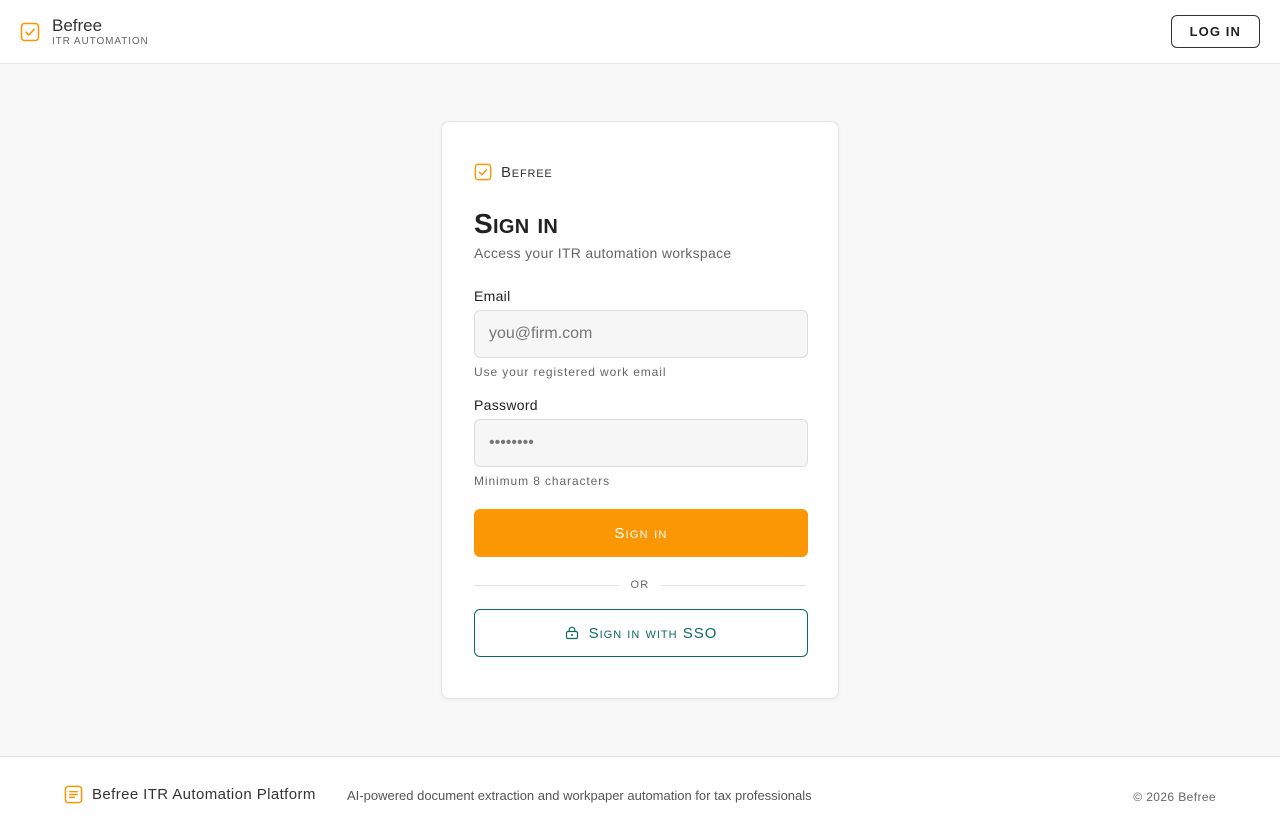  I want to click on email-field, so click(641, 334).